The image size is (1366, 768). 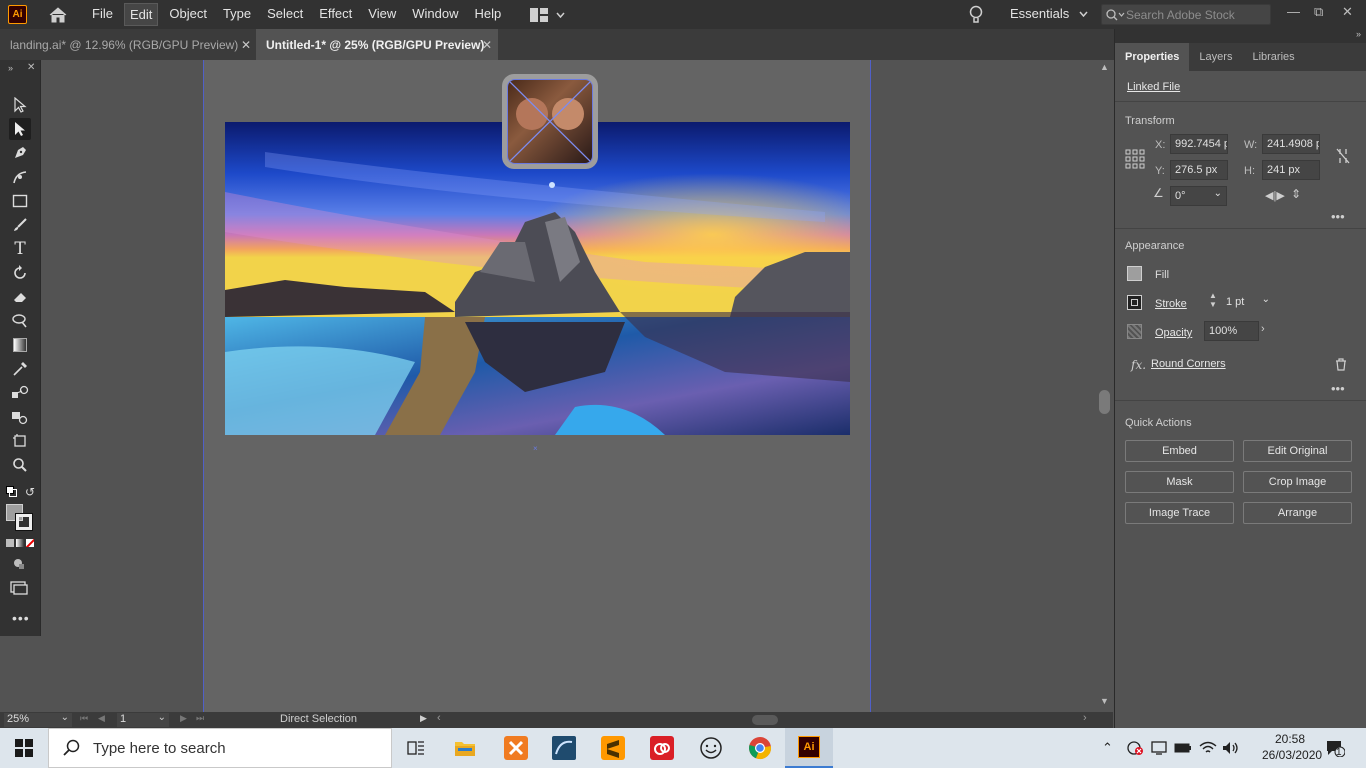 I want to click on tab-landing: landing.ai* @ 12.96% (RGB/GPU Preview) ✕, so click(x=128, y=44).